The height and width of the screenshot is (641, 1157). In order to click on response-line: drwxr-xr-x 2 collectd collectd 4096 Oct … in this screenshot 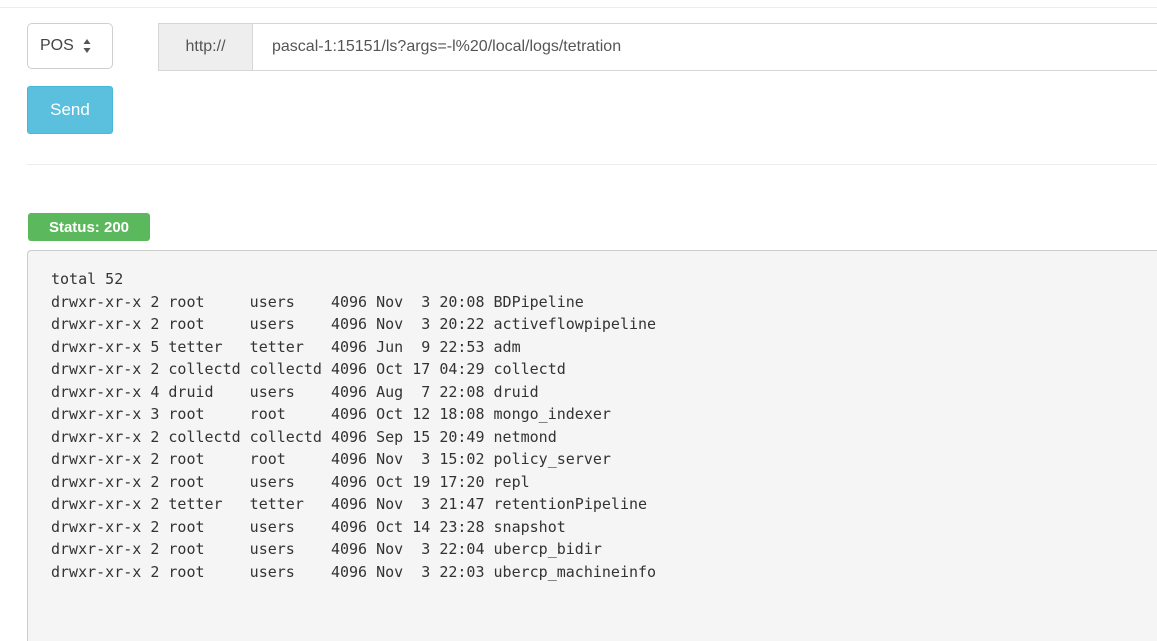, I will do `click(308, 369)`.